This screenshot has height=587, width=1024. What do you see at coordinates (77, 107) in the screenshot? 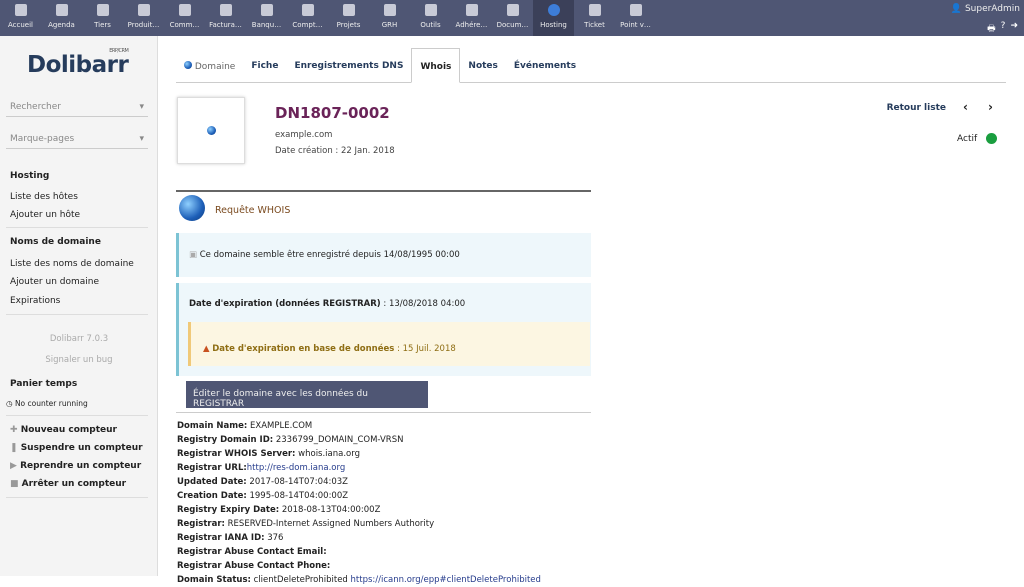
I see `search-select: Rechercher` at bounding box center [77, 107].